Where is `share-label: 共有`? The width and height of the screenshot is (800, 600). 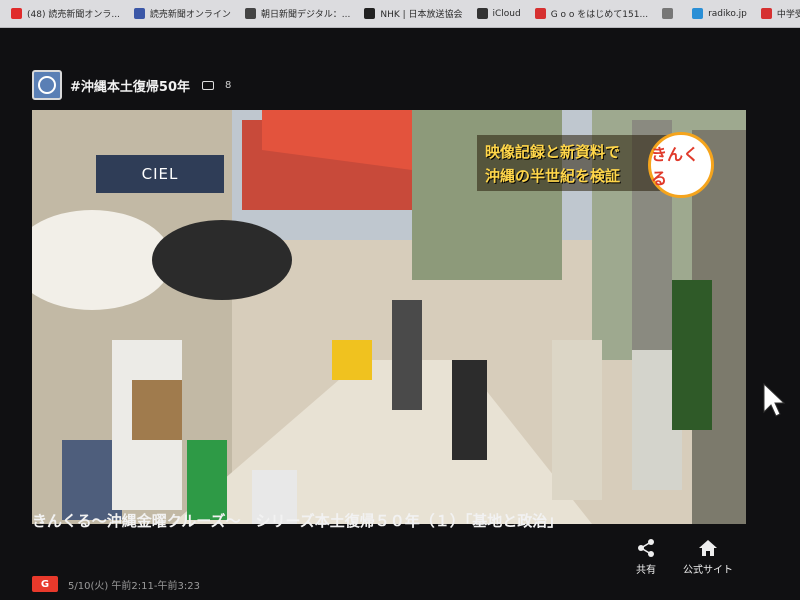 share-label: 共有 is located at coordinates (646, 570).